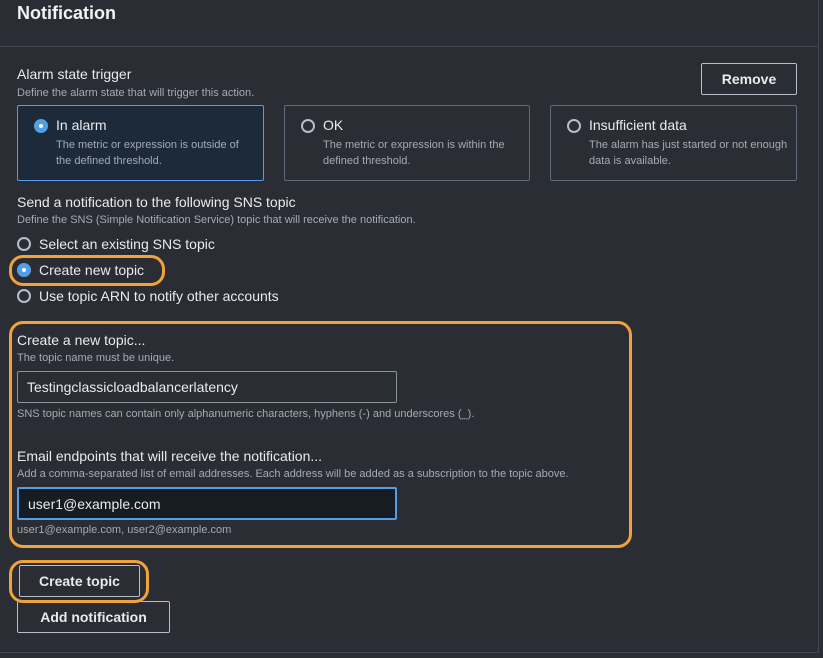 The height and width of the screenshot is (658, 823). What do you see at coordinates (41, 126) in the screenshot?
I see `radio-in-alarm` at bounding box center [41, 126].